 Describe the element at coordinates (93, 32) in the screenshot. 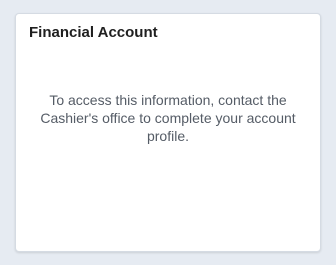

I see `tile-title: Financial Account` at that location.